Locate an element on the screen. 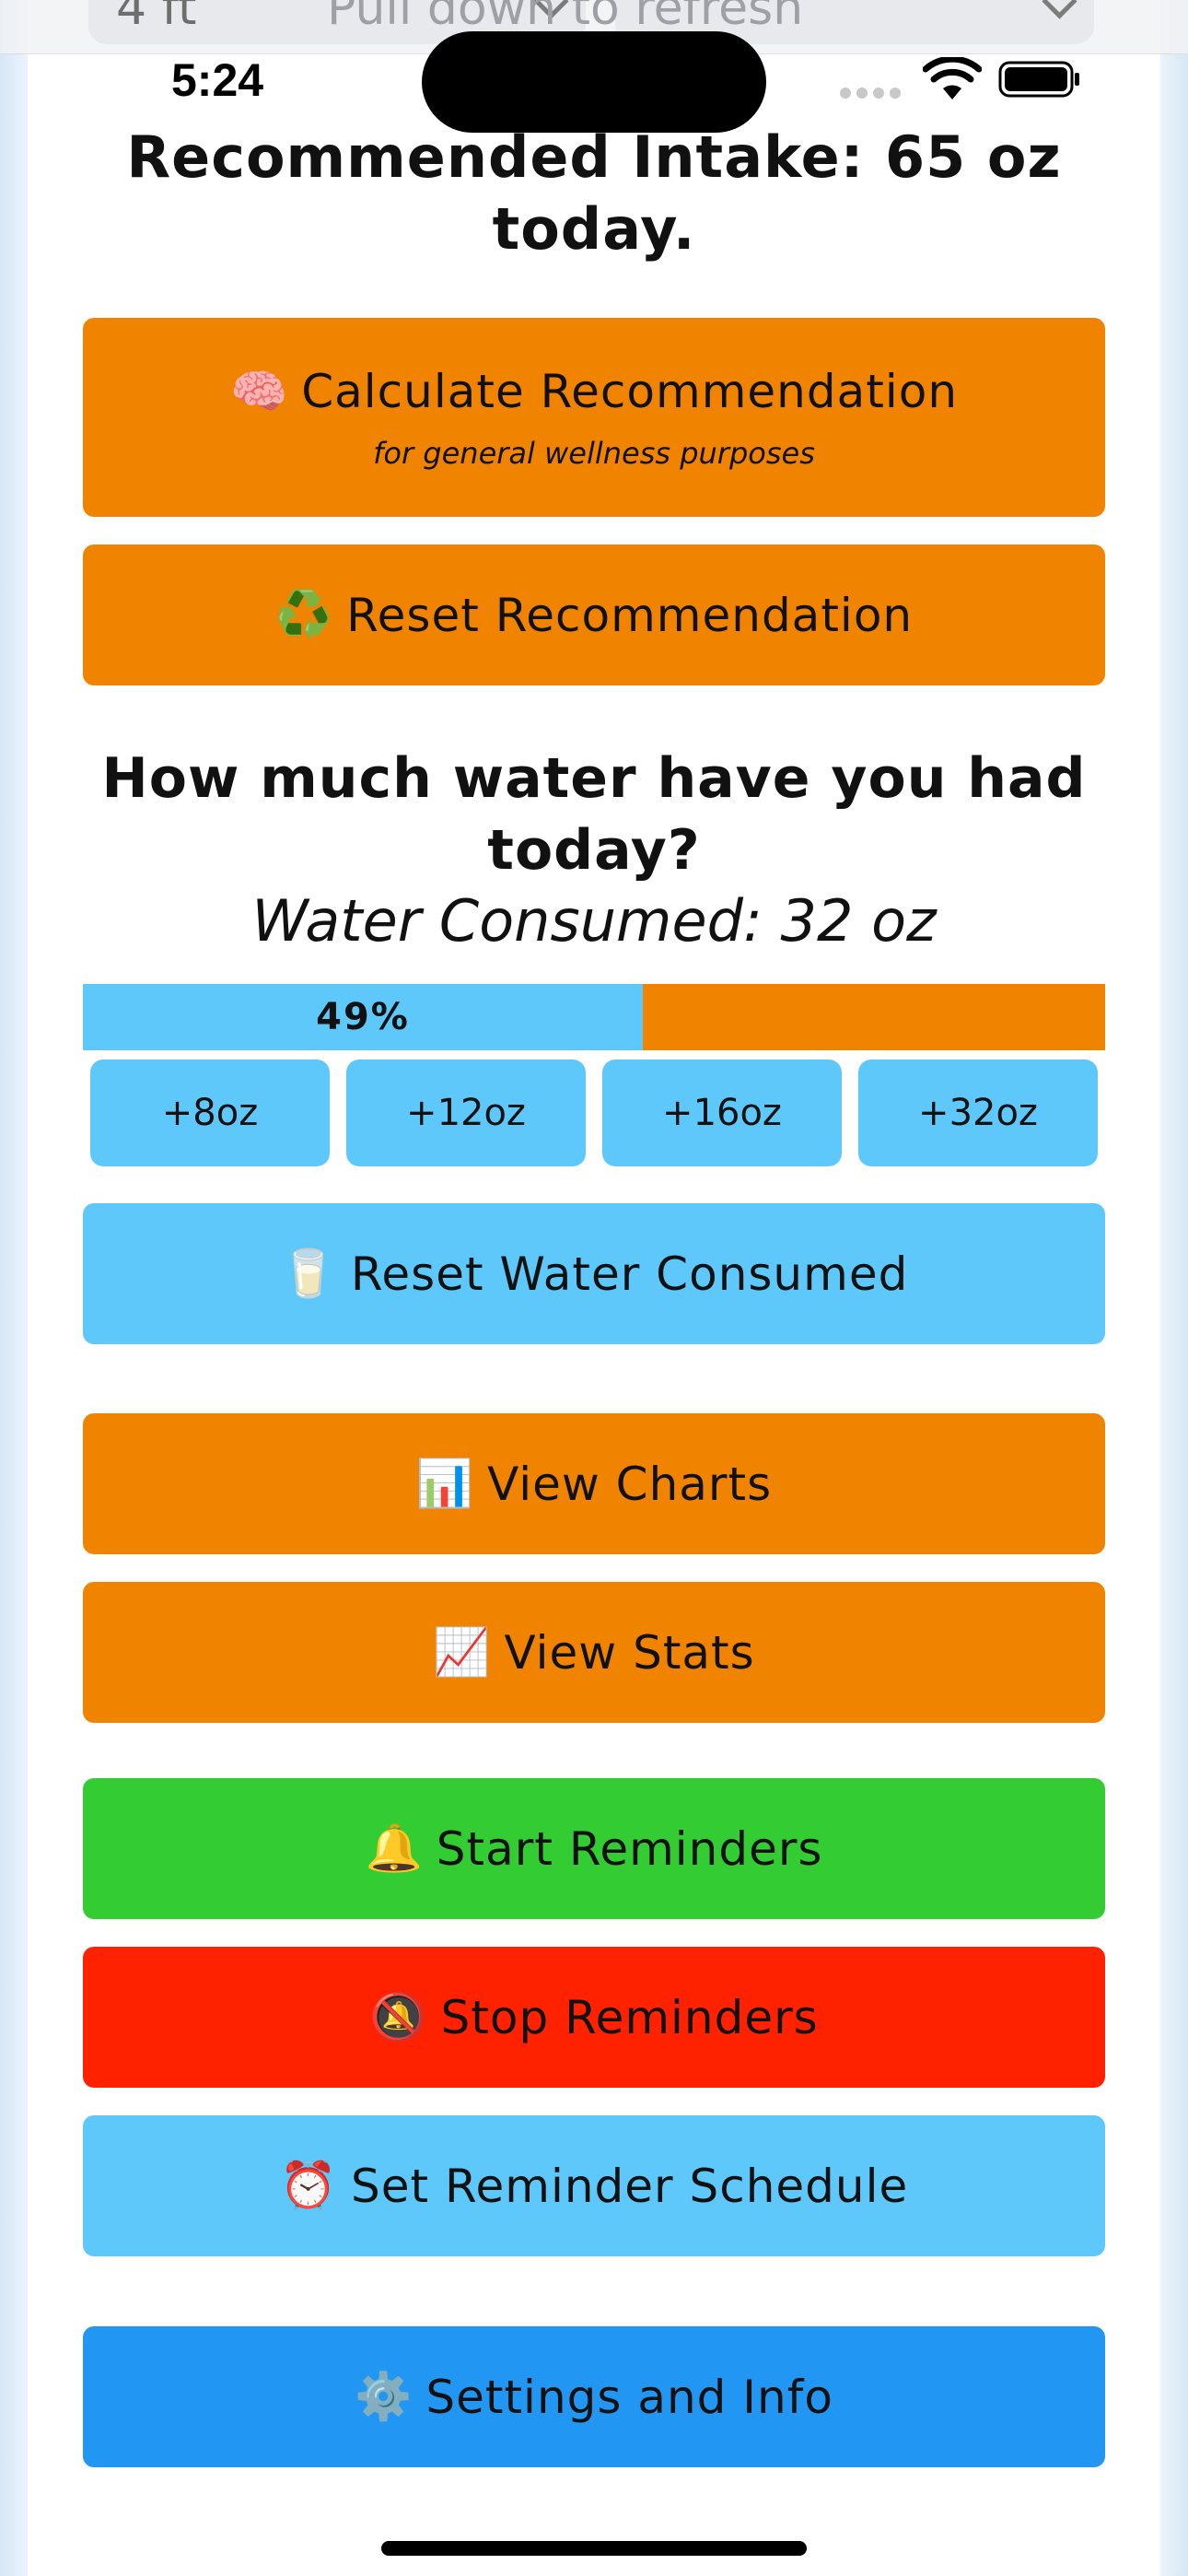 The image size is (1188, 2576). chevron-down-icon is located at coordinates (1060, 10).